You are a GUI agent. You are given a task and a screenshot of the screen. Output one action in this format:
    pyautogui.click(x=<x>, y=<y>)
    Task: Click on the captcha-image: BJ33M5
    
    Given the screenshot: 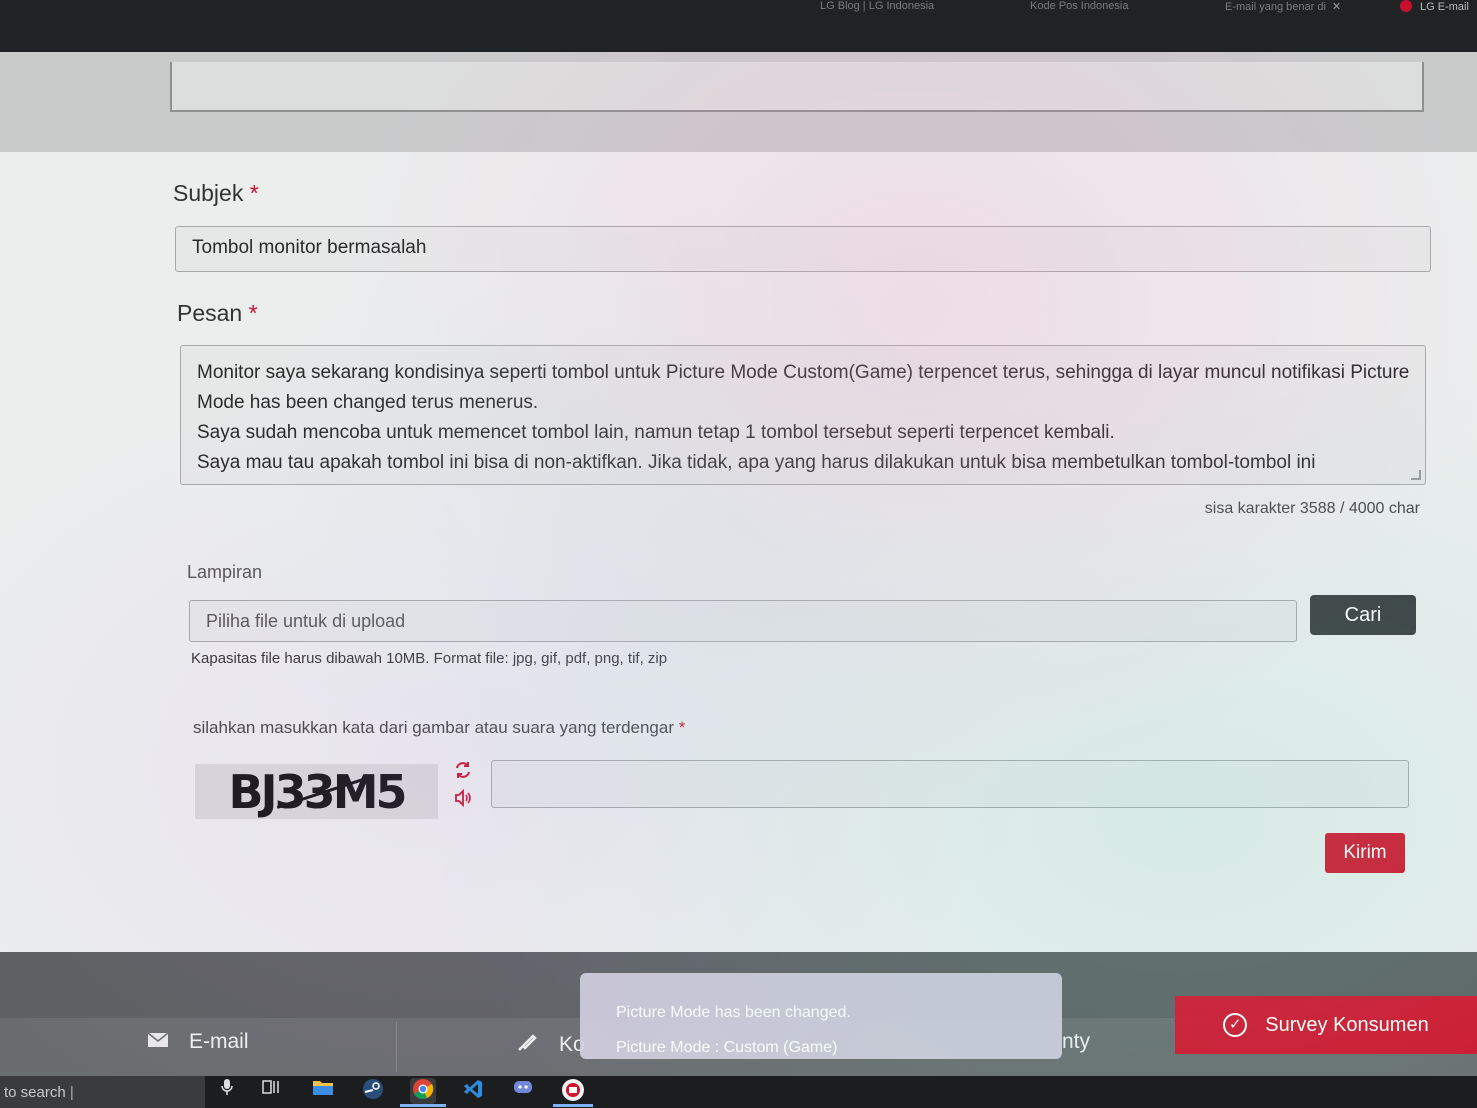 What is the action you would take?
    pyautogui.click(x=316, y=791)
    